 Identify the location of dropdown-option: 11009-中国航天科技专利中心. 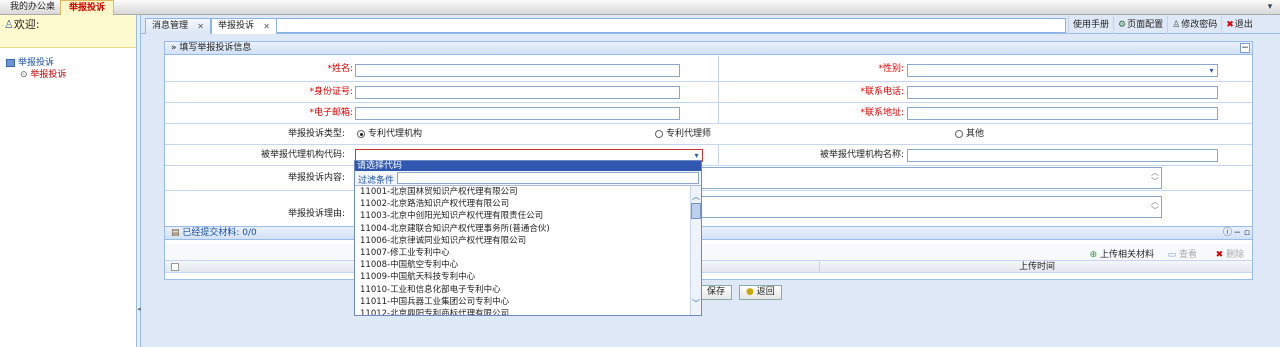
(522, 277).